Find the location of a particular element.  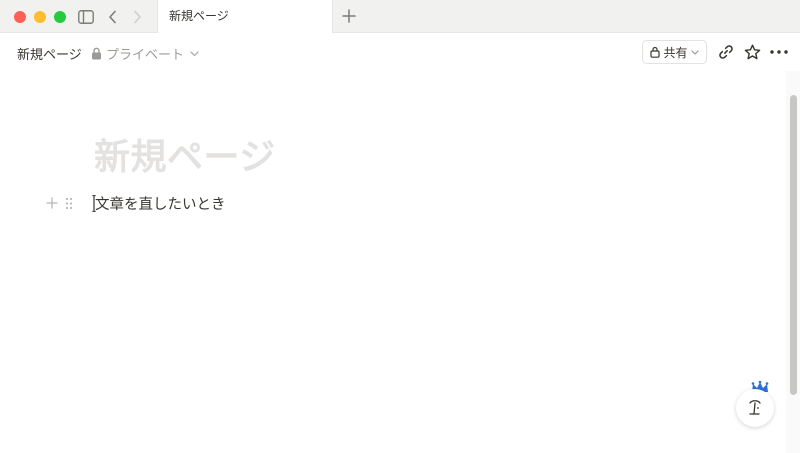

share-button: 共有 is located at coordinates (674, 52).